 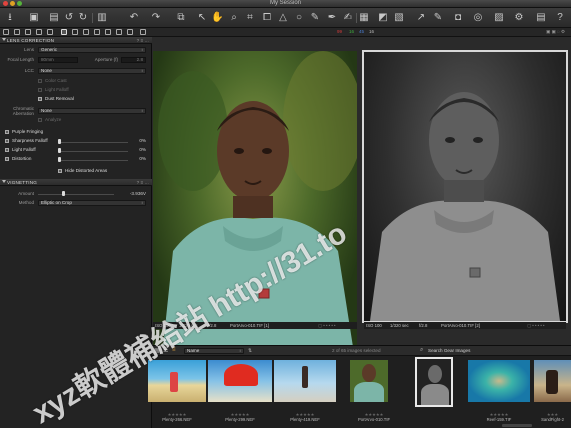 What do you see at coordinates (108, 32) in the screenshot?
I see `metadata-tab-icon` at bounding box center [108, 32].